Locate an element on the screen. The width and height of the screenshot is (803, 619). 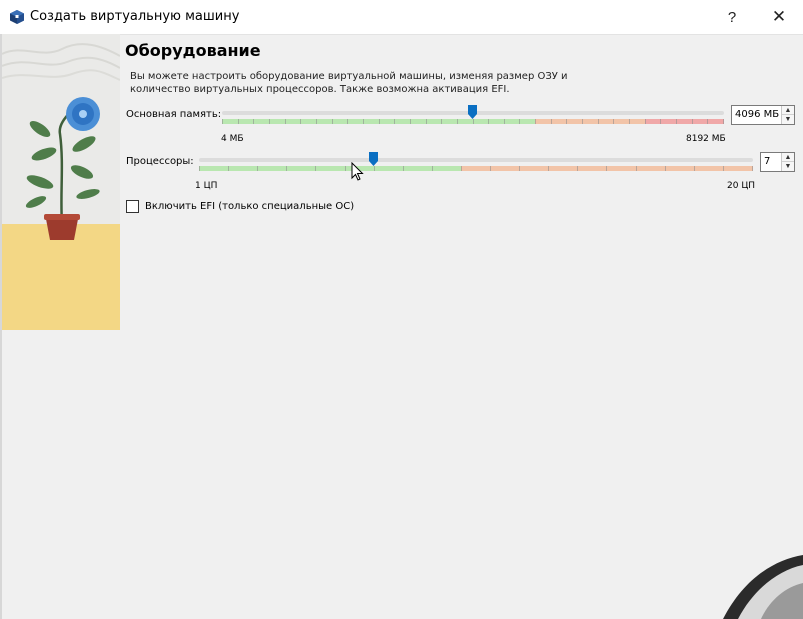
memory-spinbox: 4096 МБ ▲ ▼ is located at coordinates (763, 115).